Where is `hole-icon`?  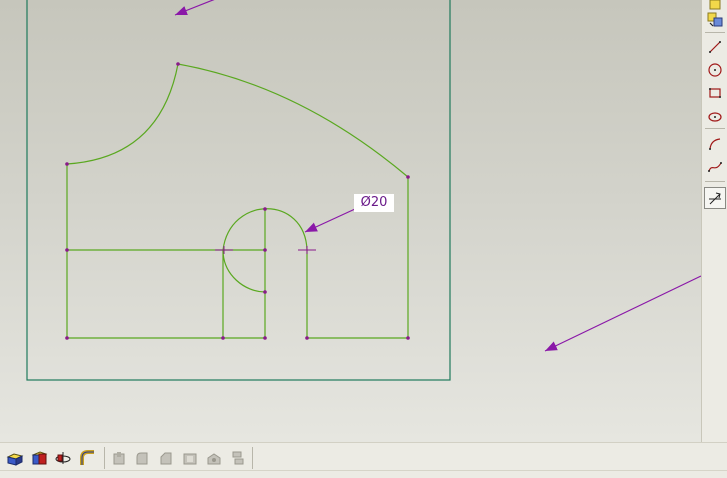 hole-icon is located at coordinates (214, 458).